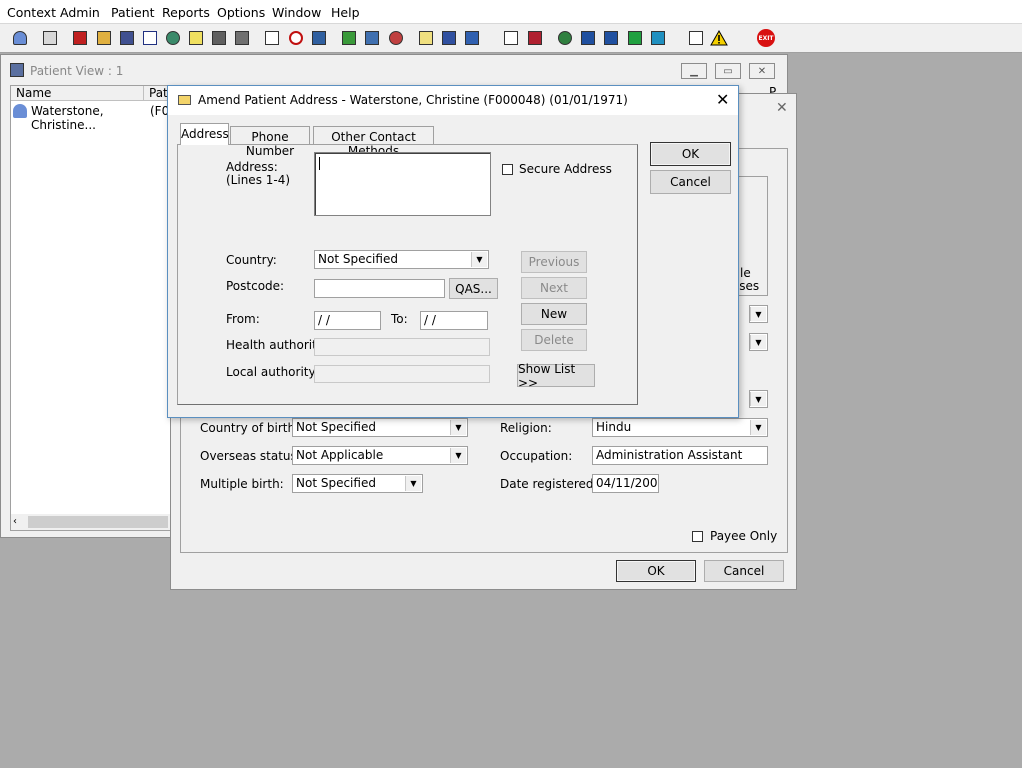 The image size is (1022, 768). Describe the element at coordinates (133, 12) in the screenshot. I see `menu-patient: Patient` at that location.